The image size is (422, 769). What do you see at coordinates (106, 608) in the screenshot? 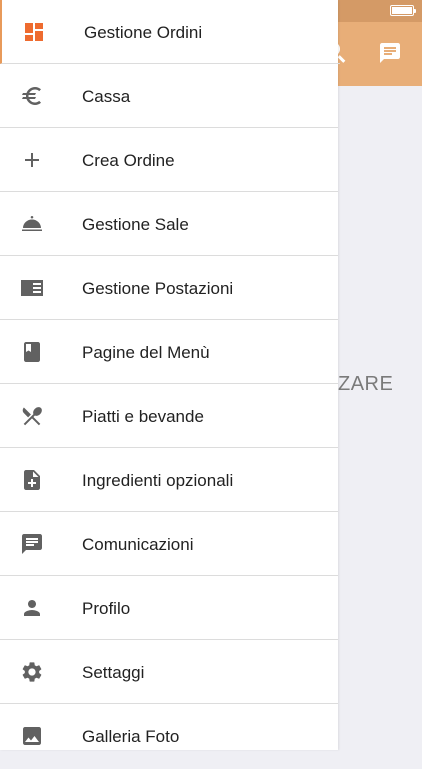
I see `menu-item-label: Profilo` at bounding box center [106, 608].